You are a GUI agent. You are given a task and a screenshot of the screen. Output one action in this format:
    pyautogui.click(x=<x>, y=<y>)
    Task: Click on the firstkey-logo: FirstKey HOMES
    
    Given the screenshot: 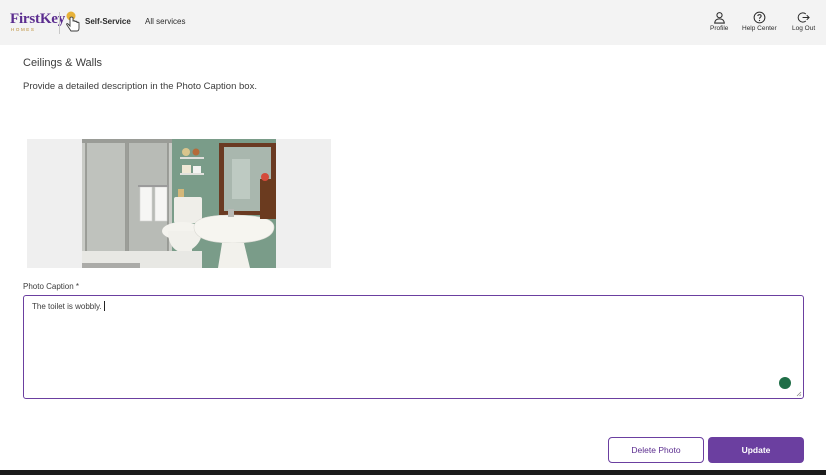 What is the action you would take?
    pyautogui.click(x=37, y=22)
    